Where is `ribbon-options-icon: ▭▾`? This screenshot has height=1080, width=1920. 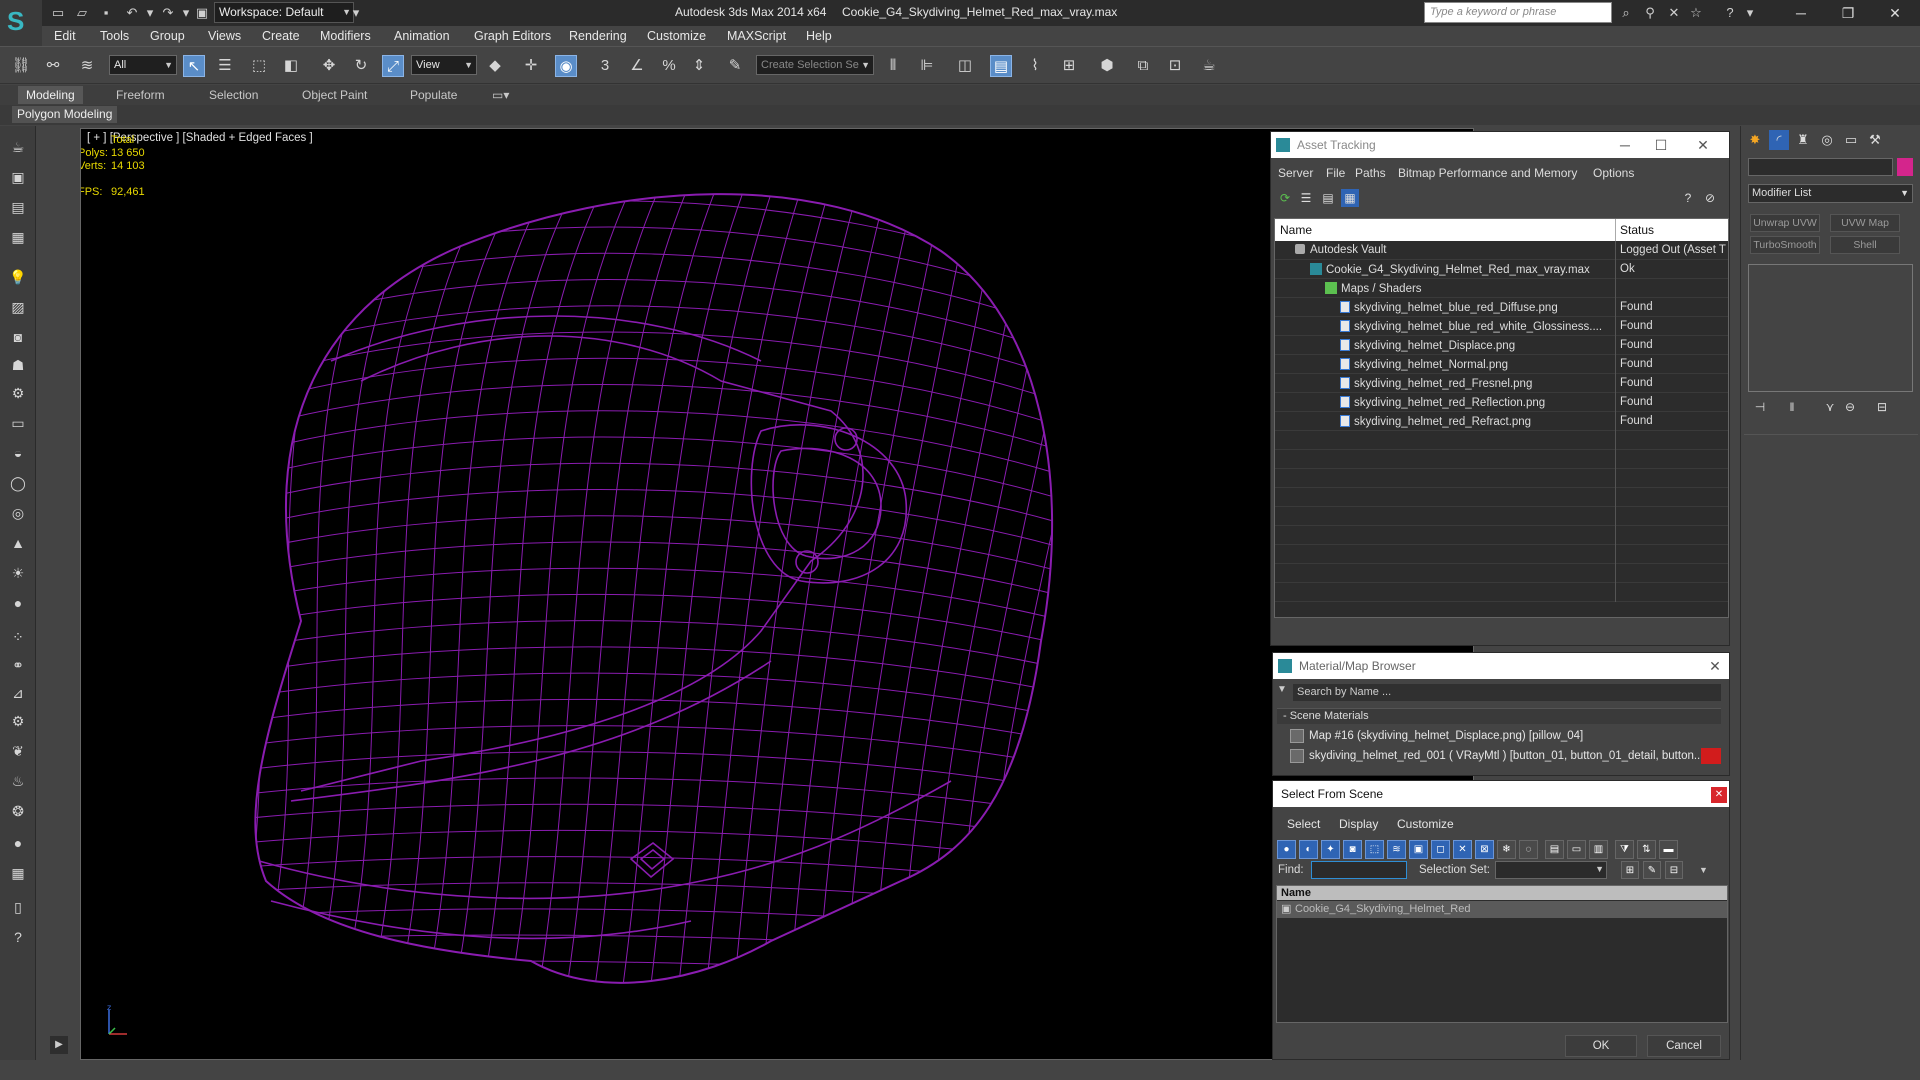 ribbon-options-icon: ▭▾ is located at coordinates (500, 95).